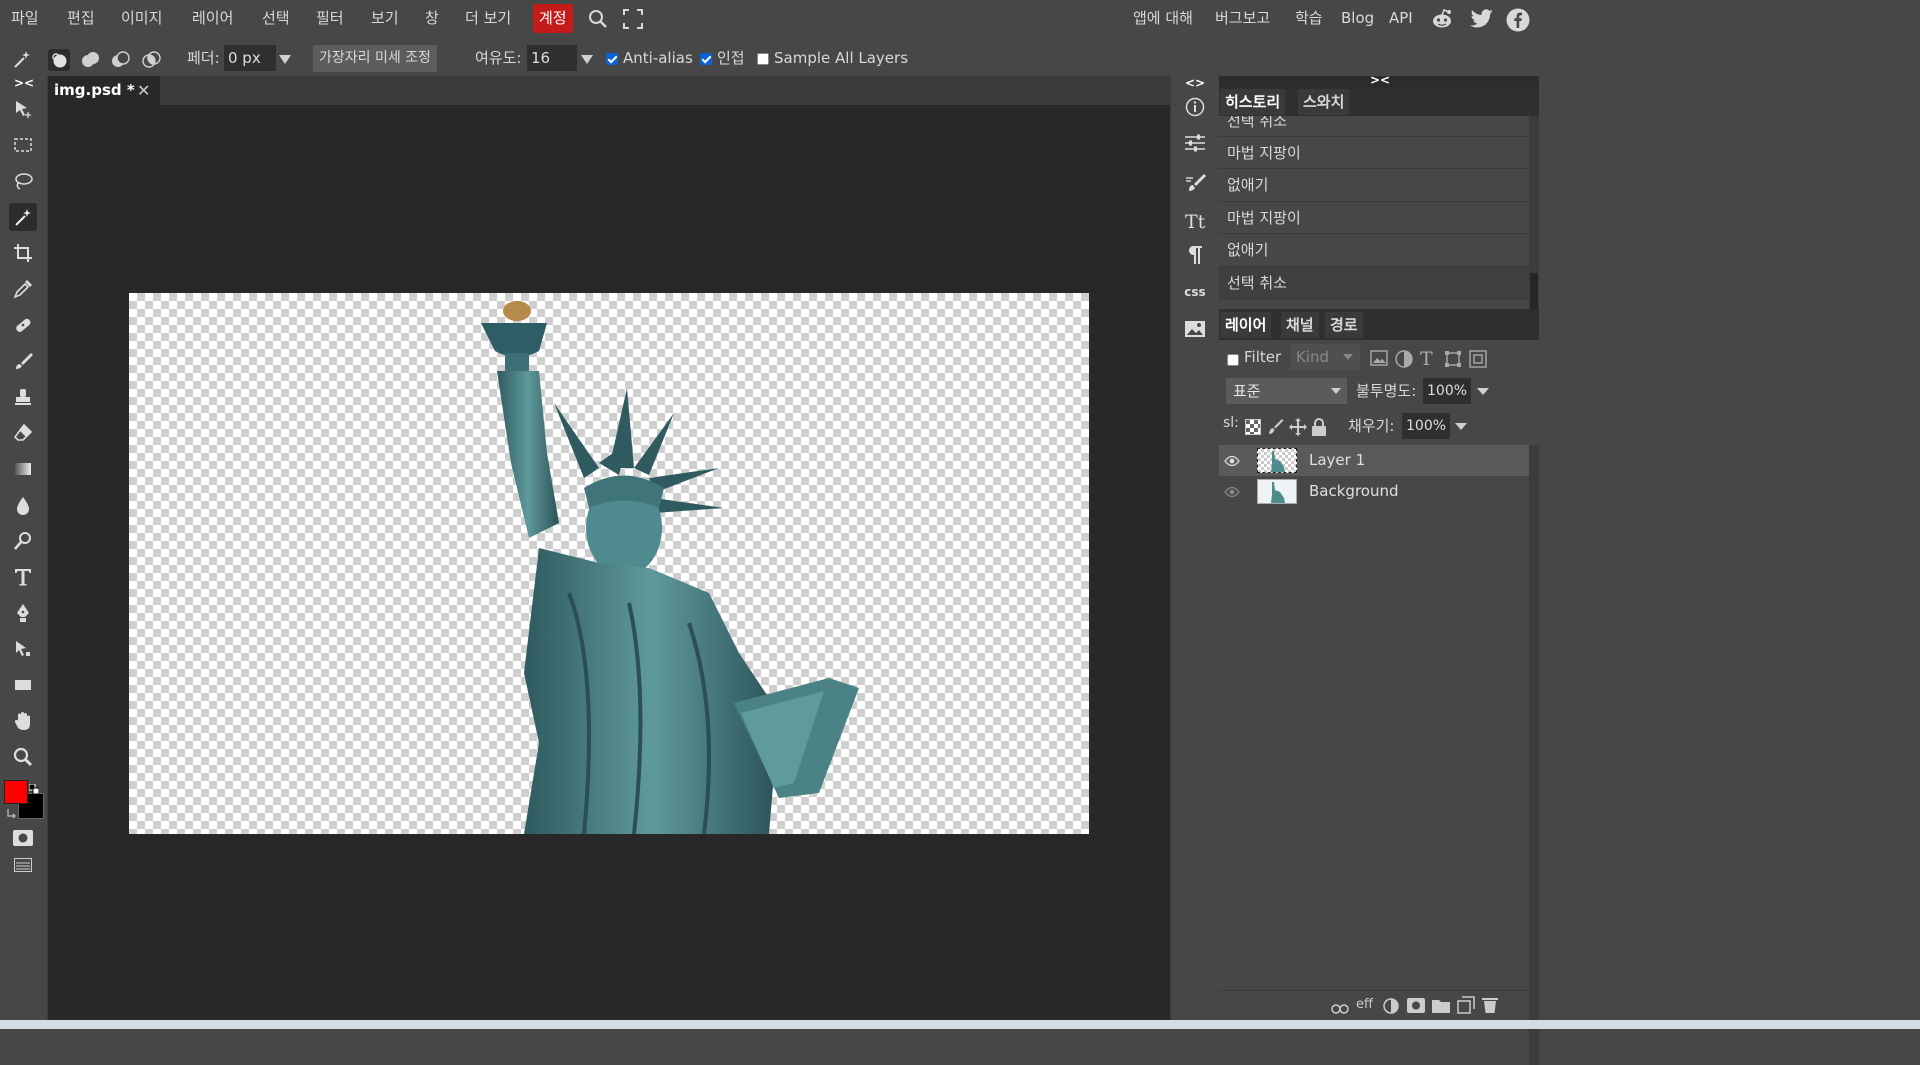 The height and width of the screenshot is (1065, 1920). I want to click on blur-tool-icon, so click(23, 505).